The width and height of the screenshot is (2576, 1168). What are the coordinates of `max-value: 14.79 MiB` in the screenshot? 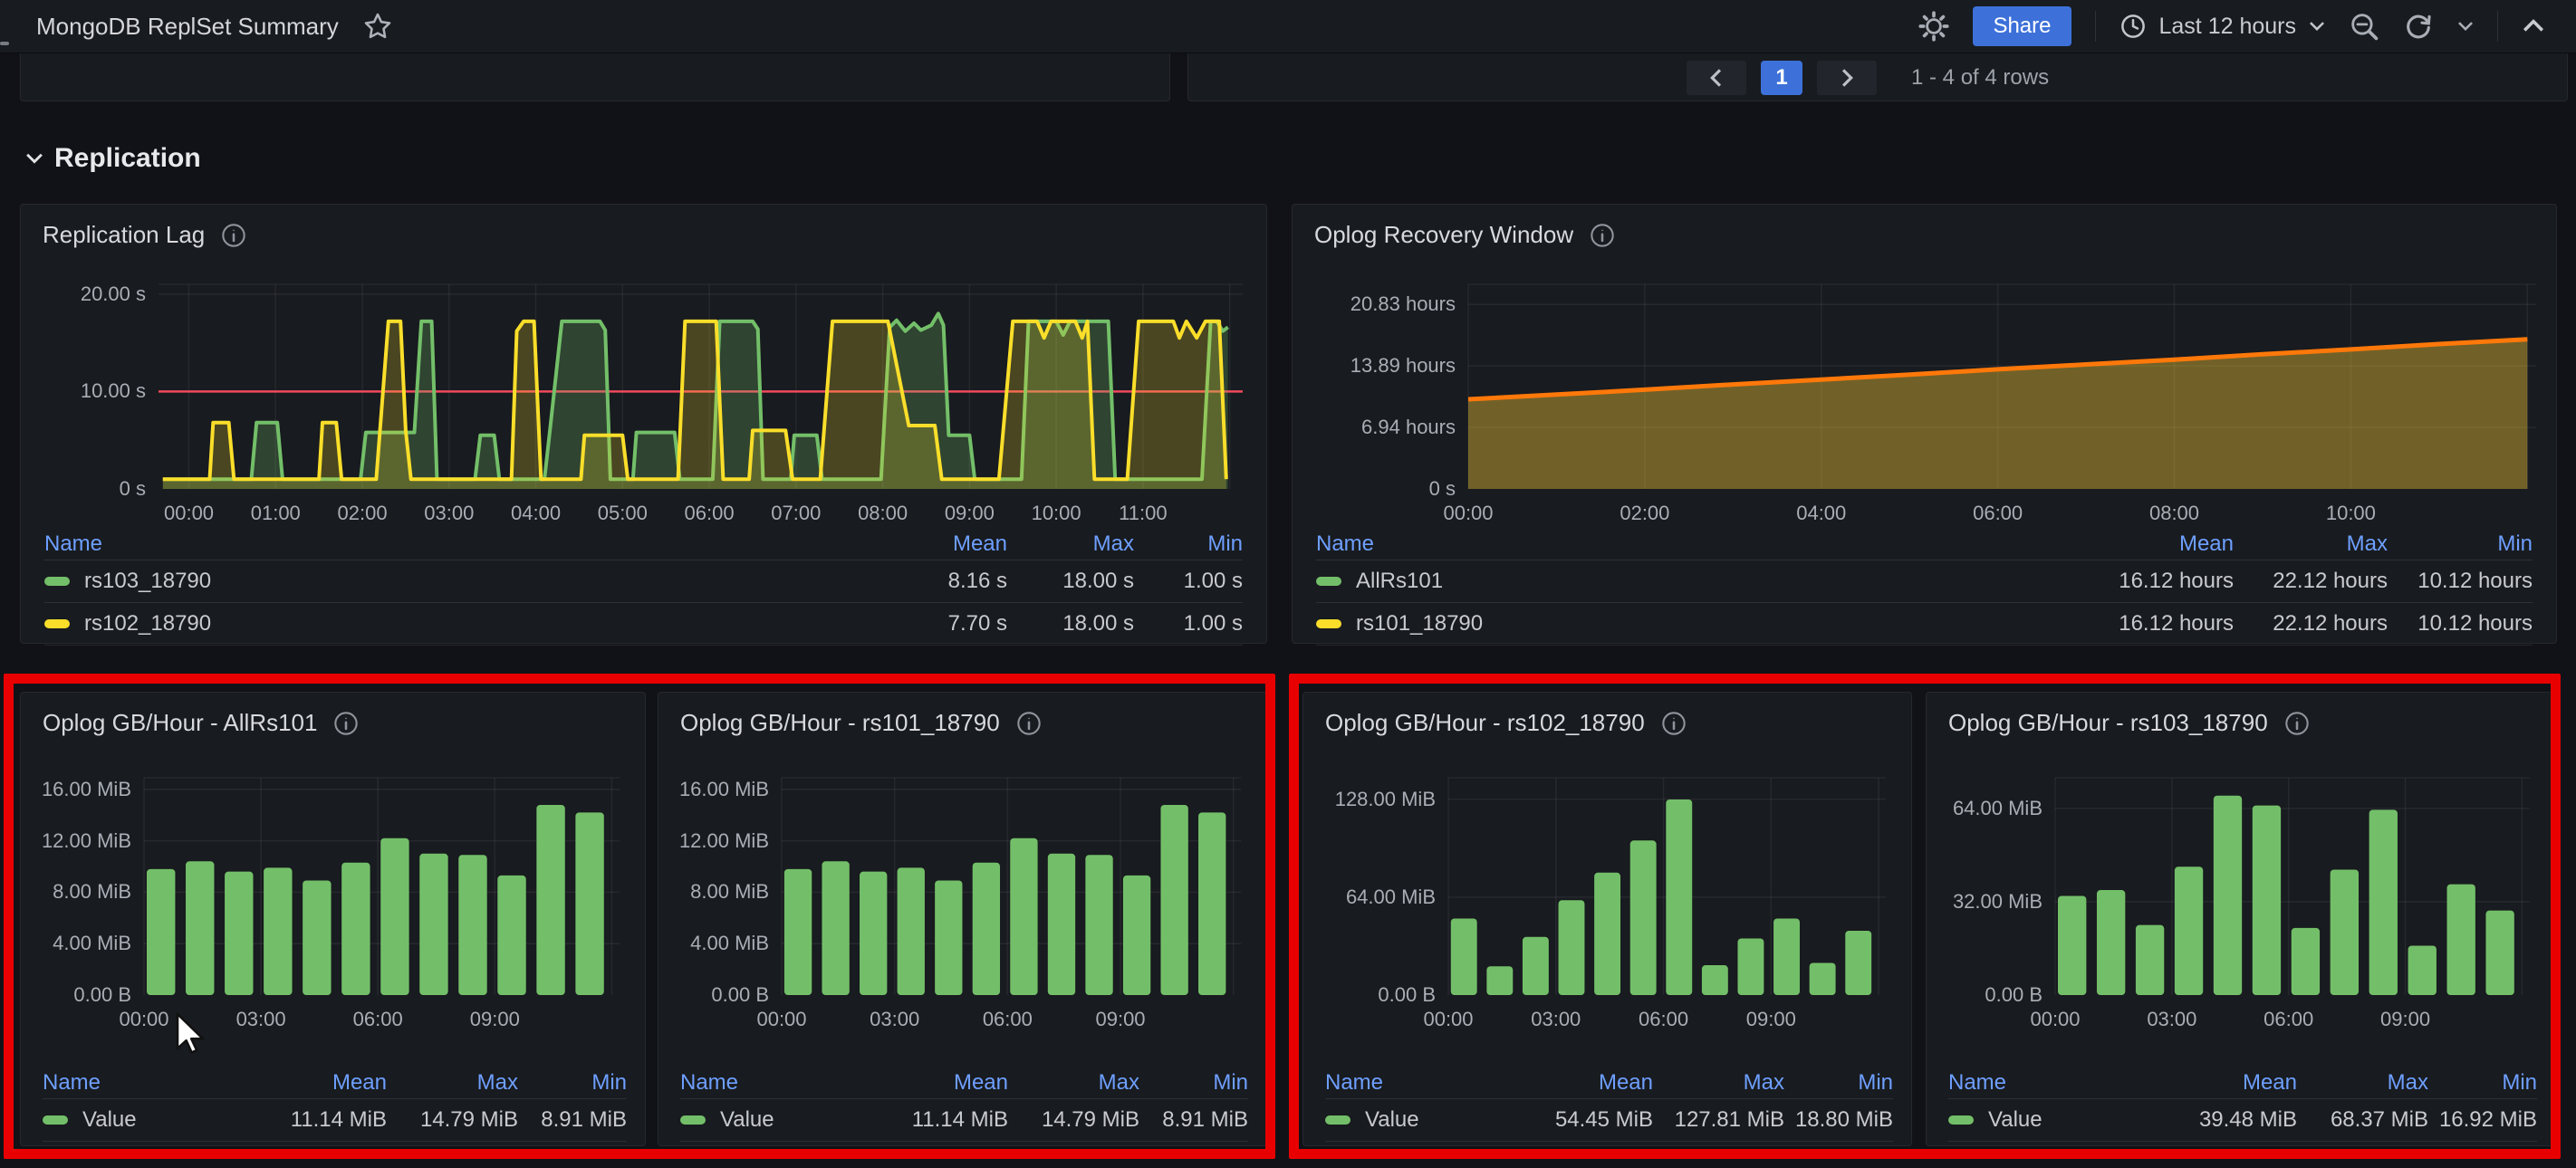 It's located at (1090, 1119).